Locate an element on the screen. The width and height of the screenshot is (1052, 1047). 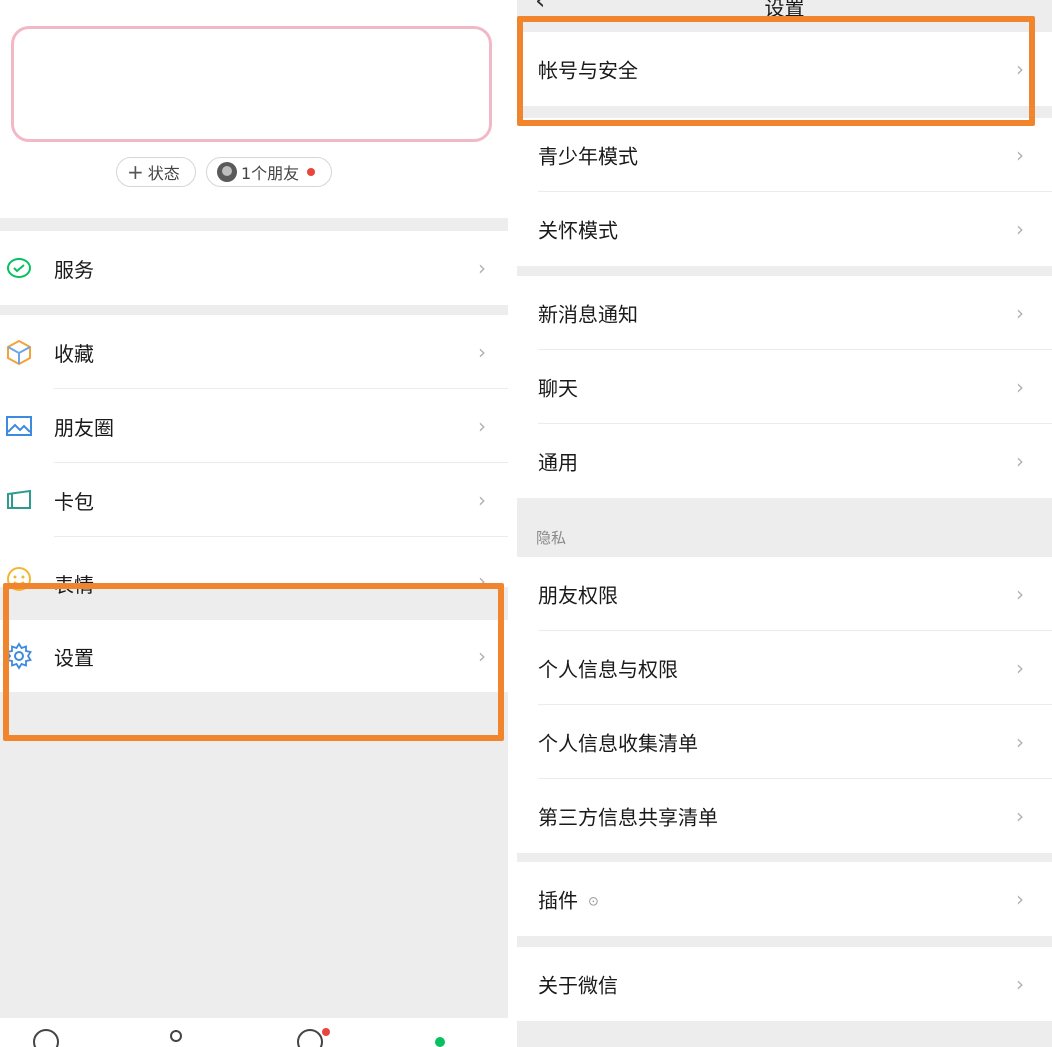
favorites-icon is located at coordinates (19, 352).